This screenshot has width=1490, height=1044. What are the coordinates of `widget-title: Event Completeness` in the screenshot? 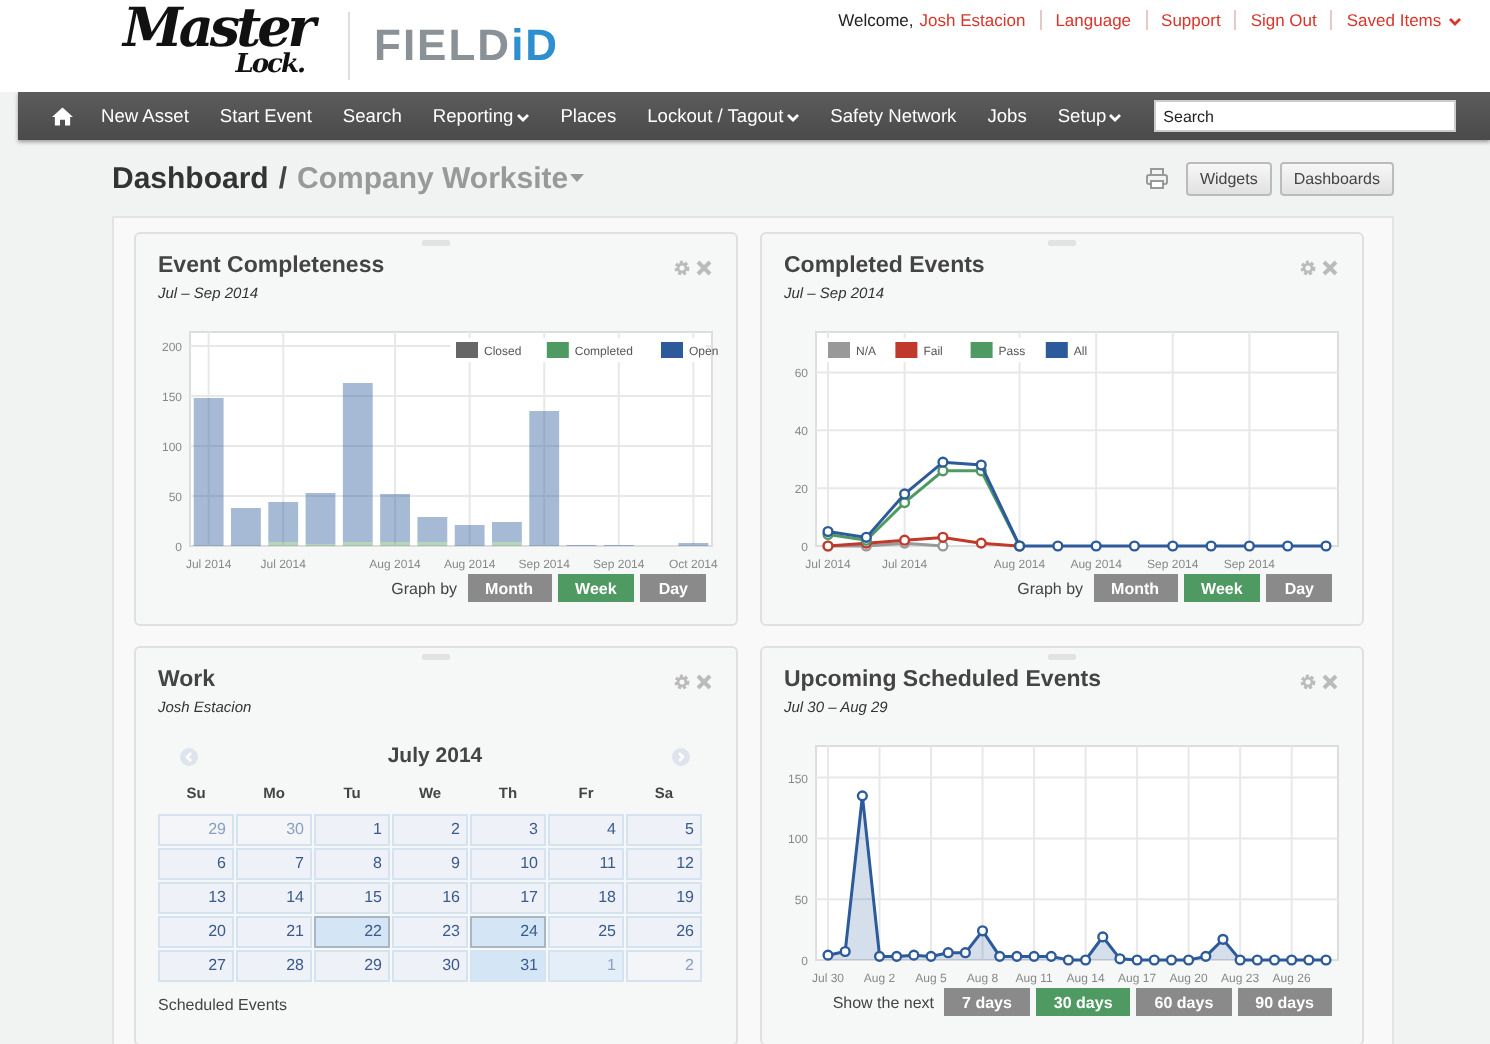 It's located at (271, 266).